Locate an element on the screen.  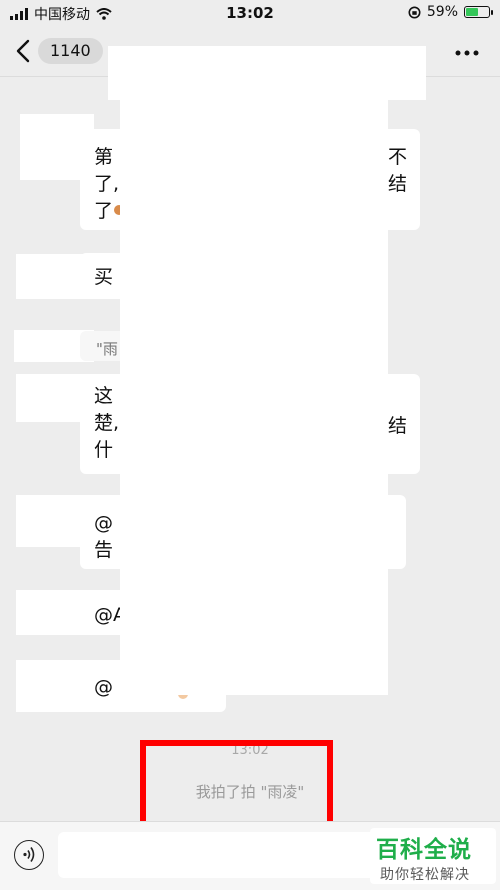
message-input is located at coordinates (217, 855).